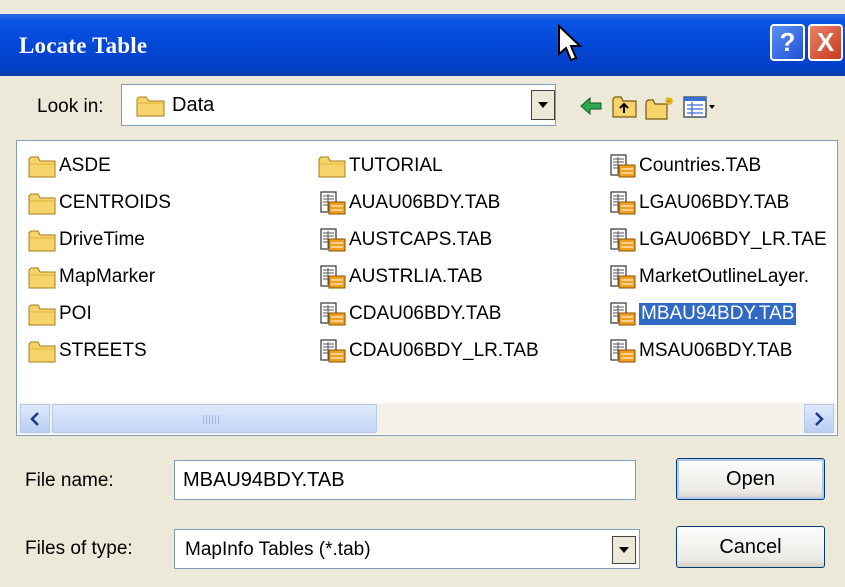  I want to click on file-list-item-label: AUSTRLIA.TAB, so click(416, 276).